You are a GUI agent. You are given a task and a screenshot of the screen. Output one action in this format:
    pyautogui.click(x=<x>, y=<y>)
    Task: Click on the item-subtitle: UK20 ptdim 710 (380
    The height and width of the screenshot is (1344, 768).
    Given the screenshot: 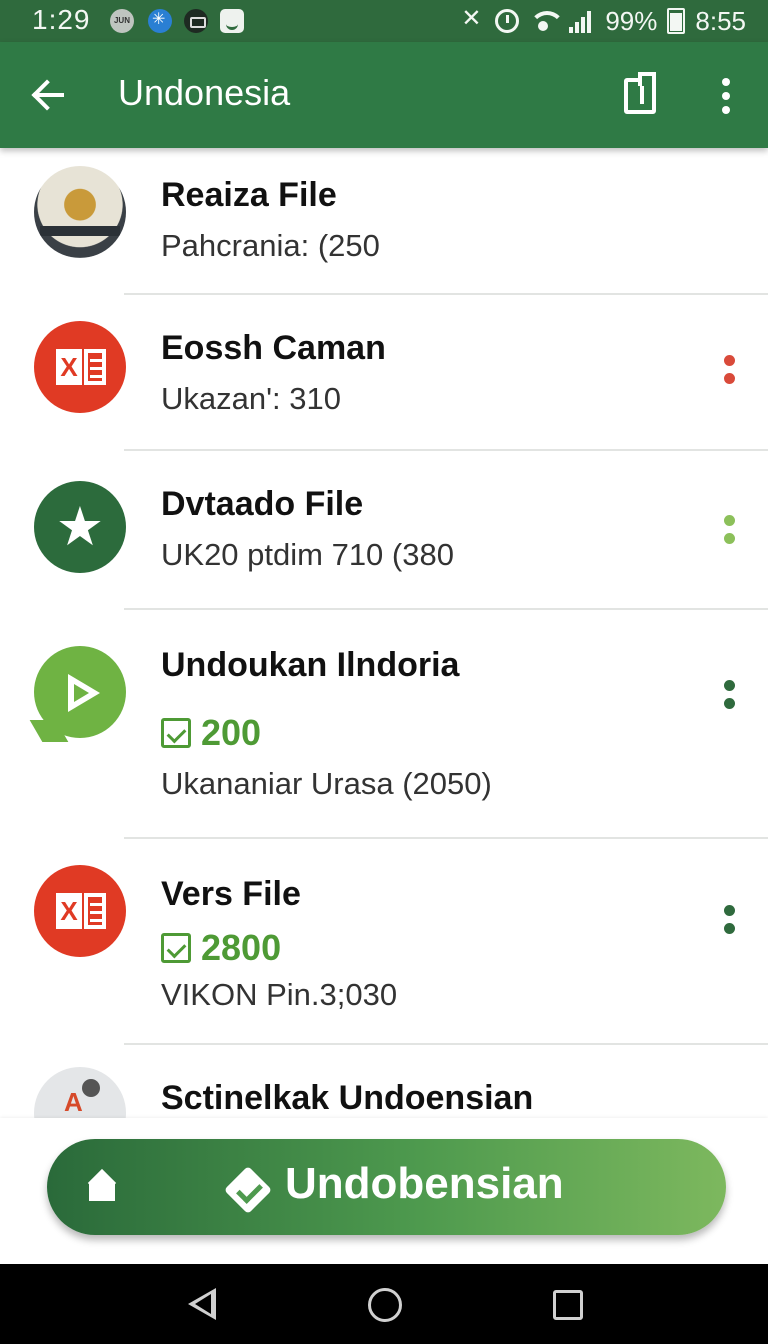 What is the action you would take?
    pyautogui.click(x=307, y=554)
    